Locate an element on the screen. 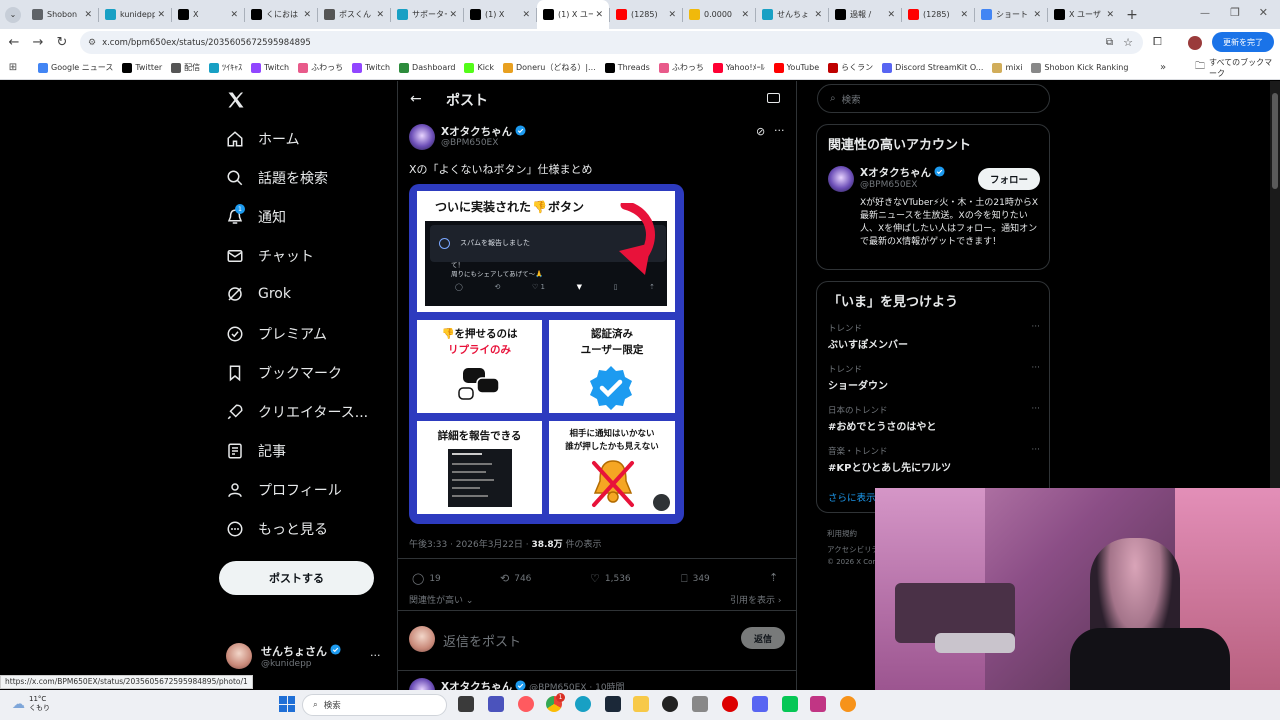 The height and width of the screenshot is (720, 1280). like-action: ♡ 1,536 is located at coordinates (610, 578).